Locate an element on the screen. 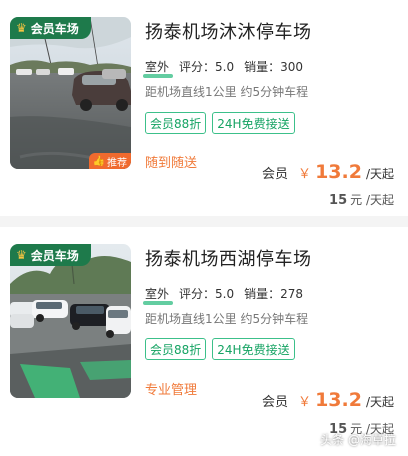 The height and width of the screenshot is (456, 408). parking-meta: 室外 评分：5.0 销量：278 is located at coordinates (222, 295).